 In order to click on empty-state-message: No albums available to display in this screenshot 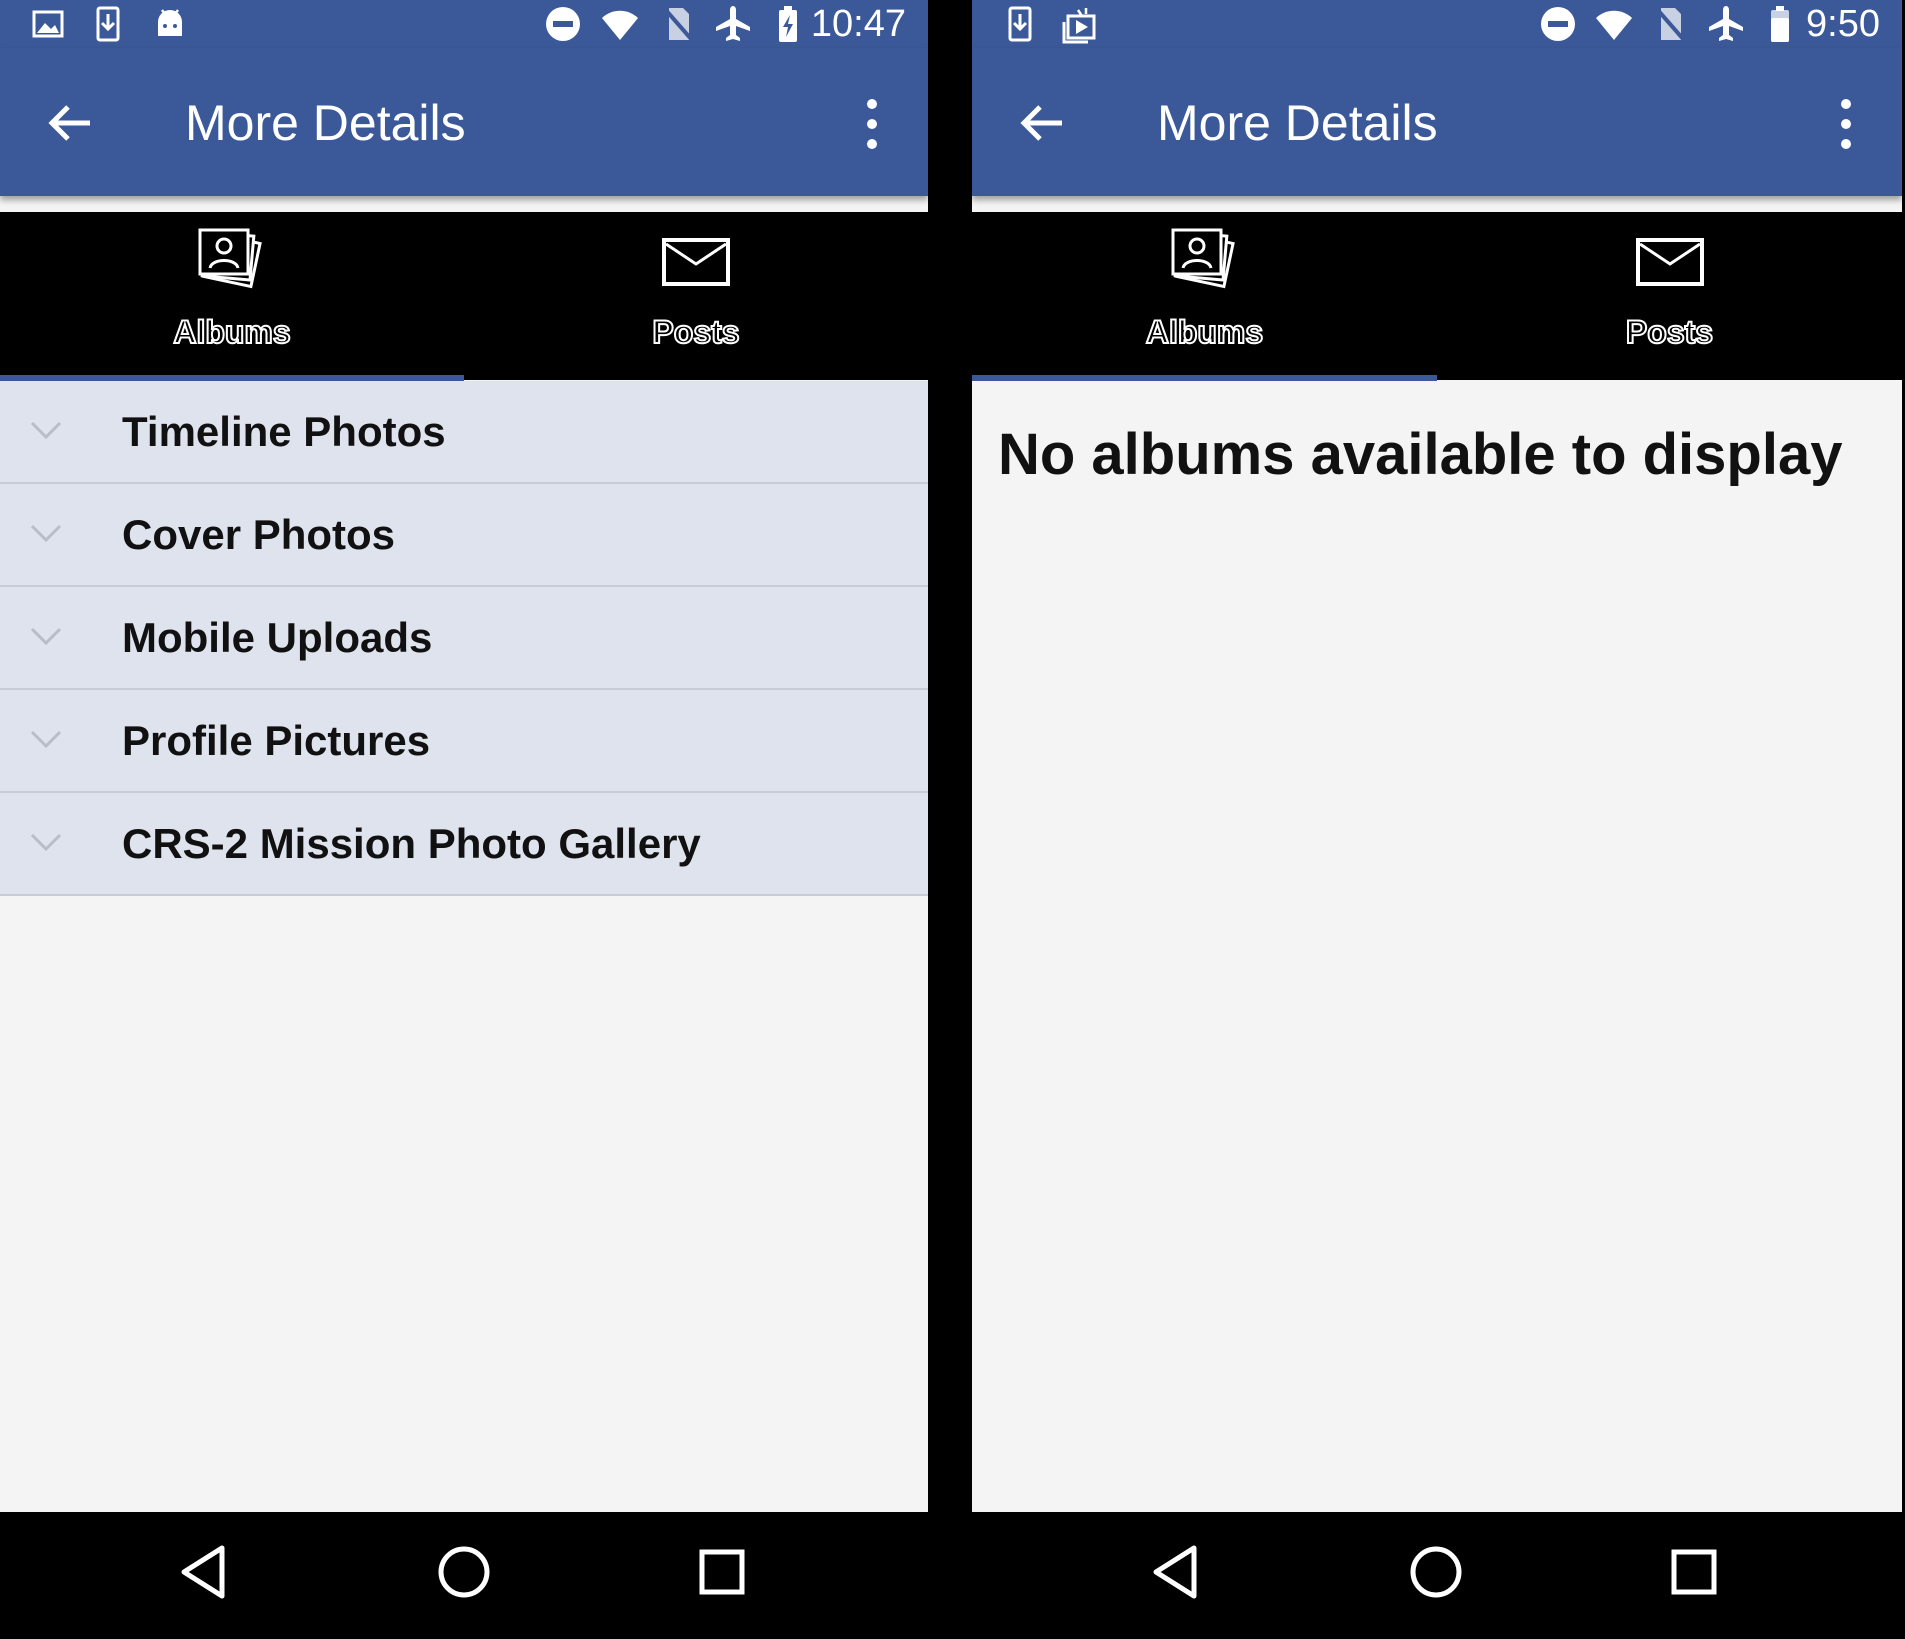, I will do `click(1420, 454)`.